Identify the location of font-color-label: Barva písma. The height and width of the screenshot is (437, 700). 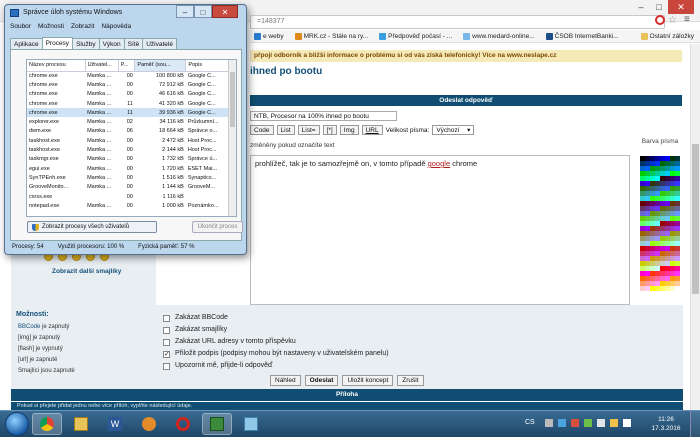
(660, 141).